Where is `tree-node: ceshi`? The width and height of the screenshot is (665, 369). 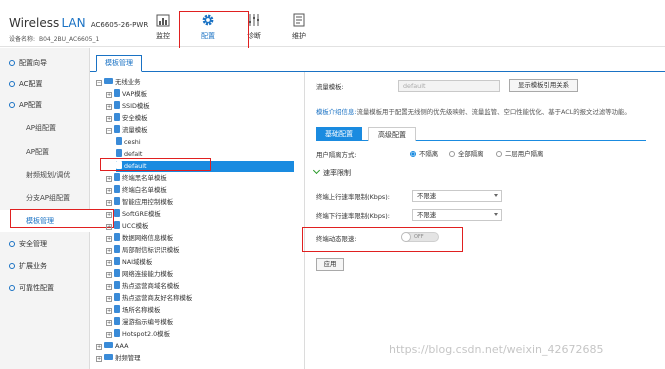
tree-node: ceshi is located at coordinates (128, 142).